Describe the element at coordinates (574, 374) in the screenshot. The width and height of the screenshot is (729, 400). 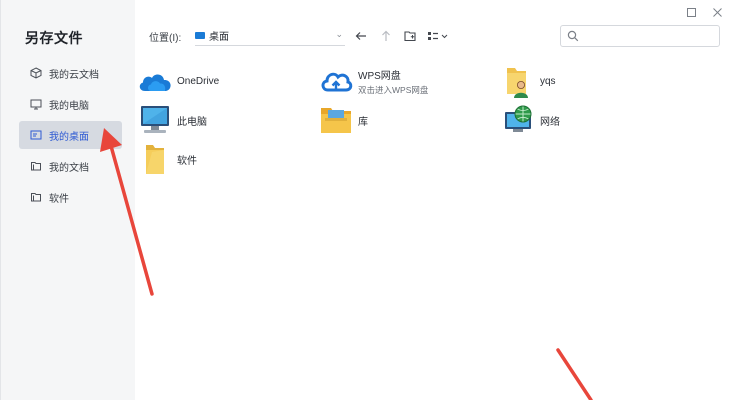
I see `annotation-arrow-bottom` at that location.